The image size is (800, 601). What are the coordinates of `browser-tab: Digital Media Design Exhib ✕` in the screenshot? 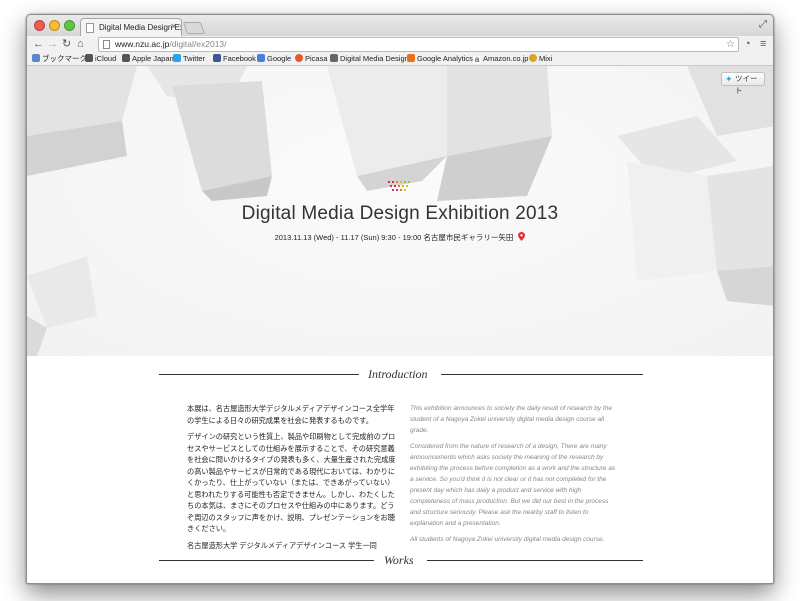 It's located at (131, 27).